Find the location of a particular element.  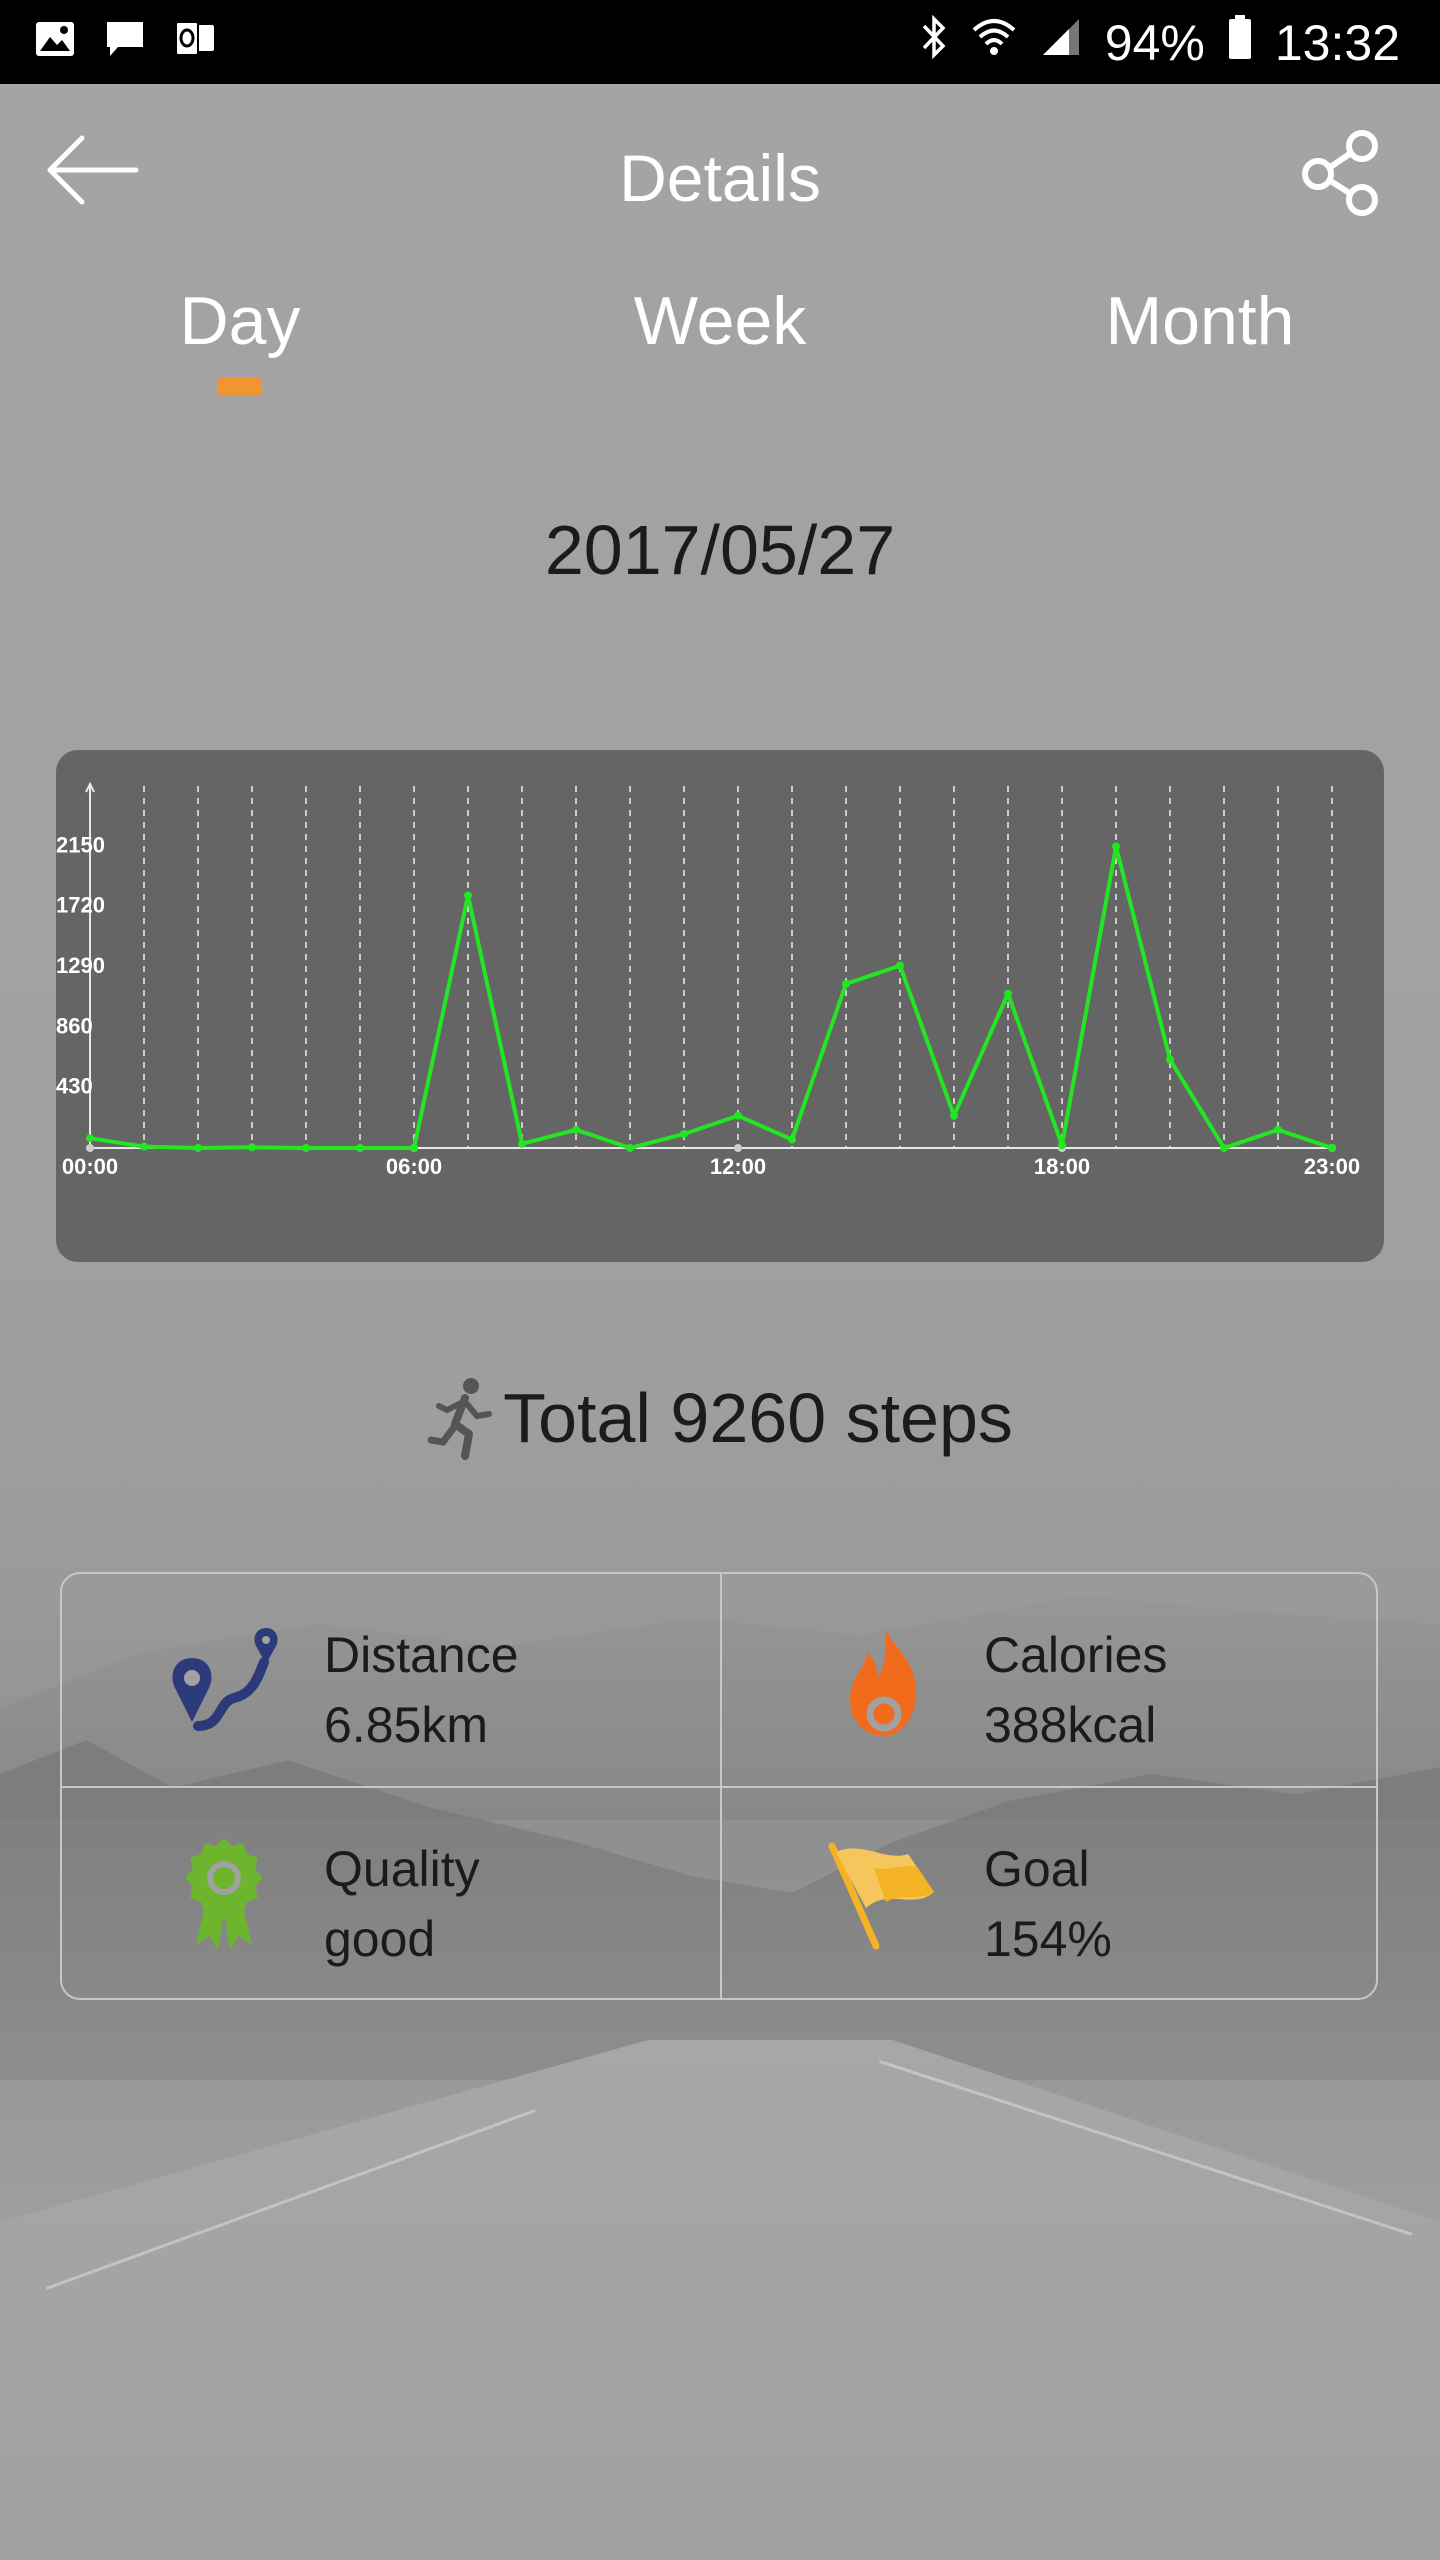

goal-value: 154% is located at coordinates (1048, 1939).